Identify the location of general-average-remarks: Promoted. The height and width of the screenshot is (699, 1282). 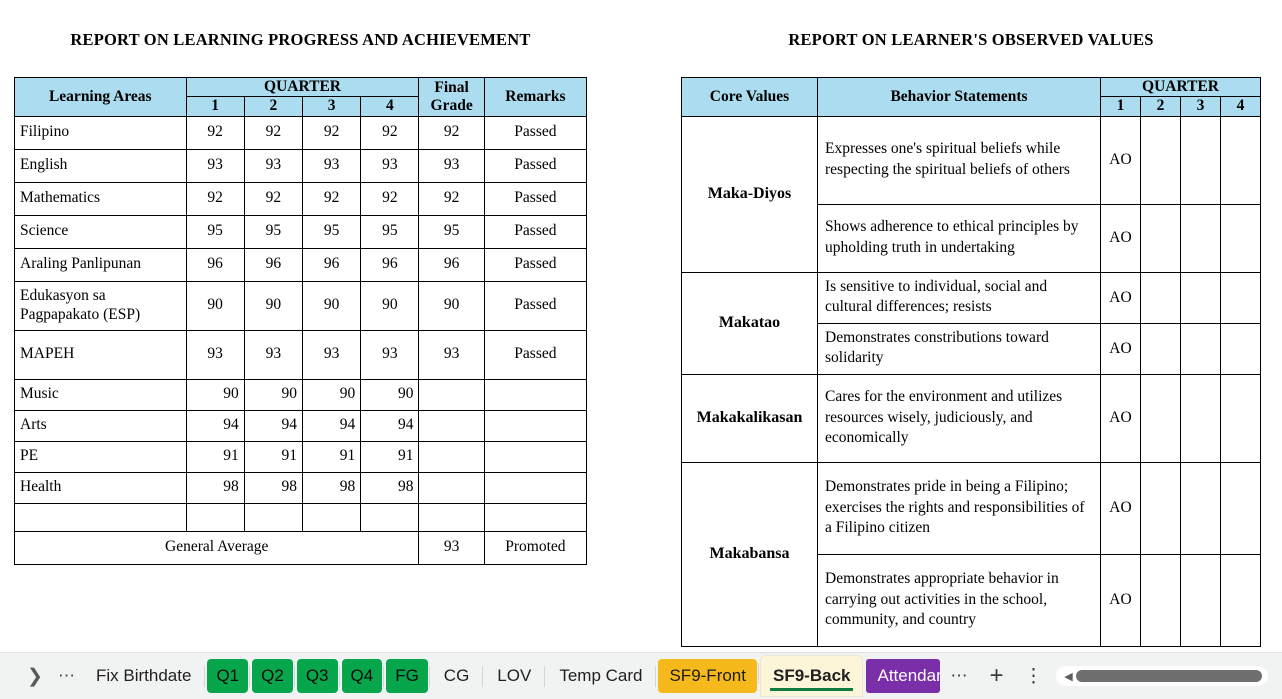
(535, 547).